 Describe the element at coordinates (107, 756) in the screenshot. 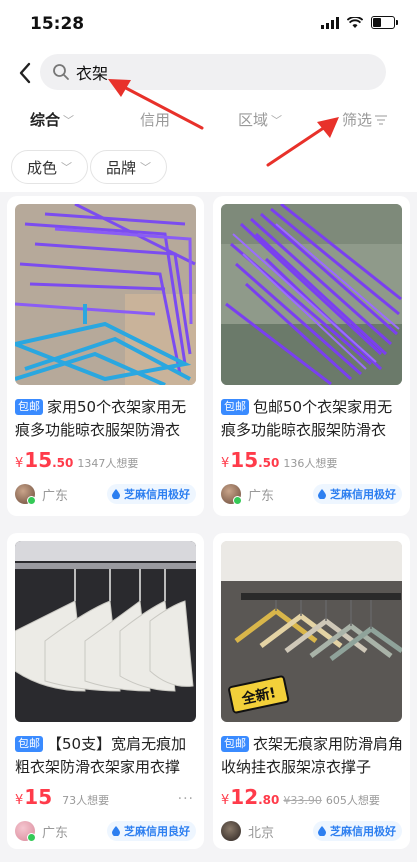

I see `product-title: 包邮 【50支】宽肩无痕加粗衣架防滑衣架家用衣撑` at that location.